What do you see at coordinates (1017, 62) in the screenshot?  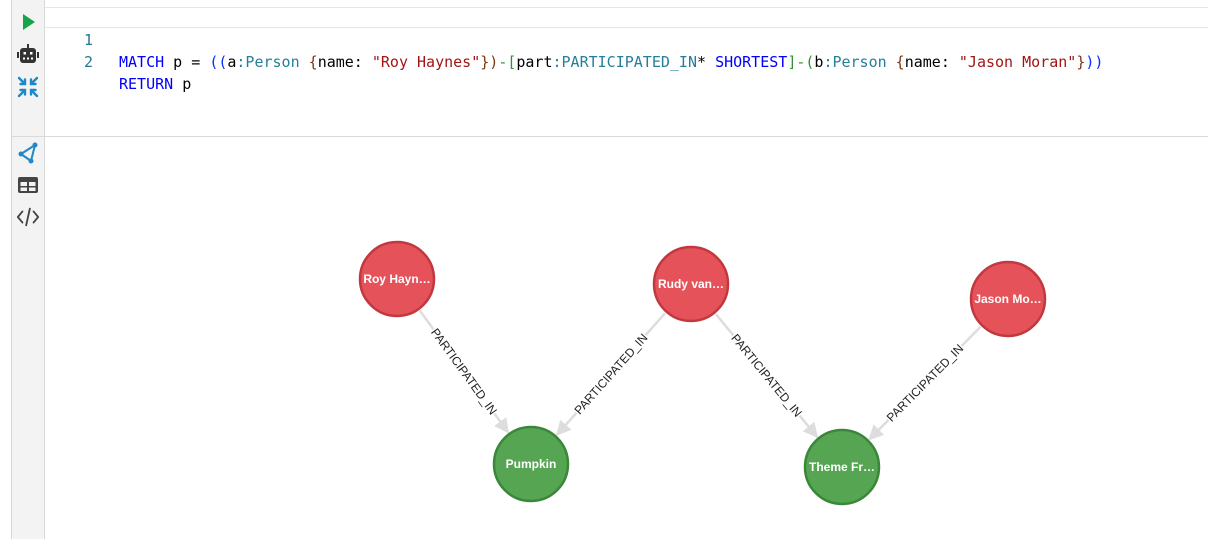 I see `string-token: "Jason Moran"` at bounding box center [1017, 62].